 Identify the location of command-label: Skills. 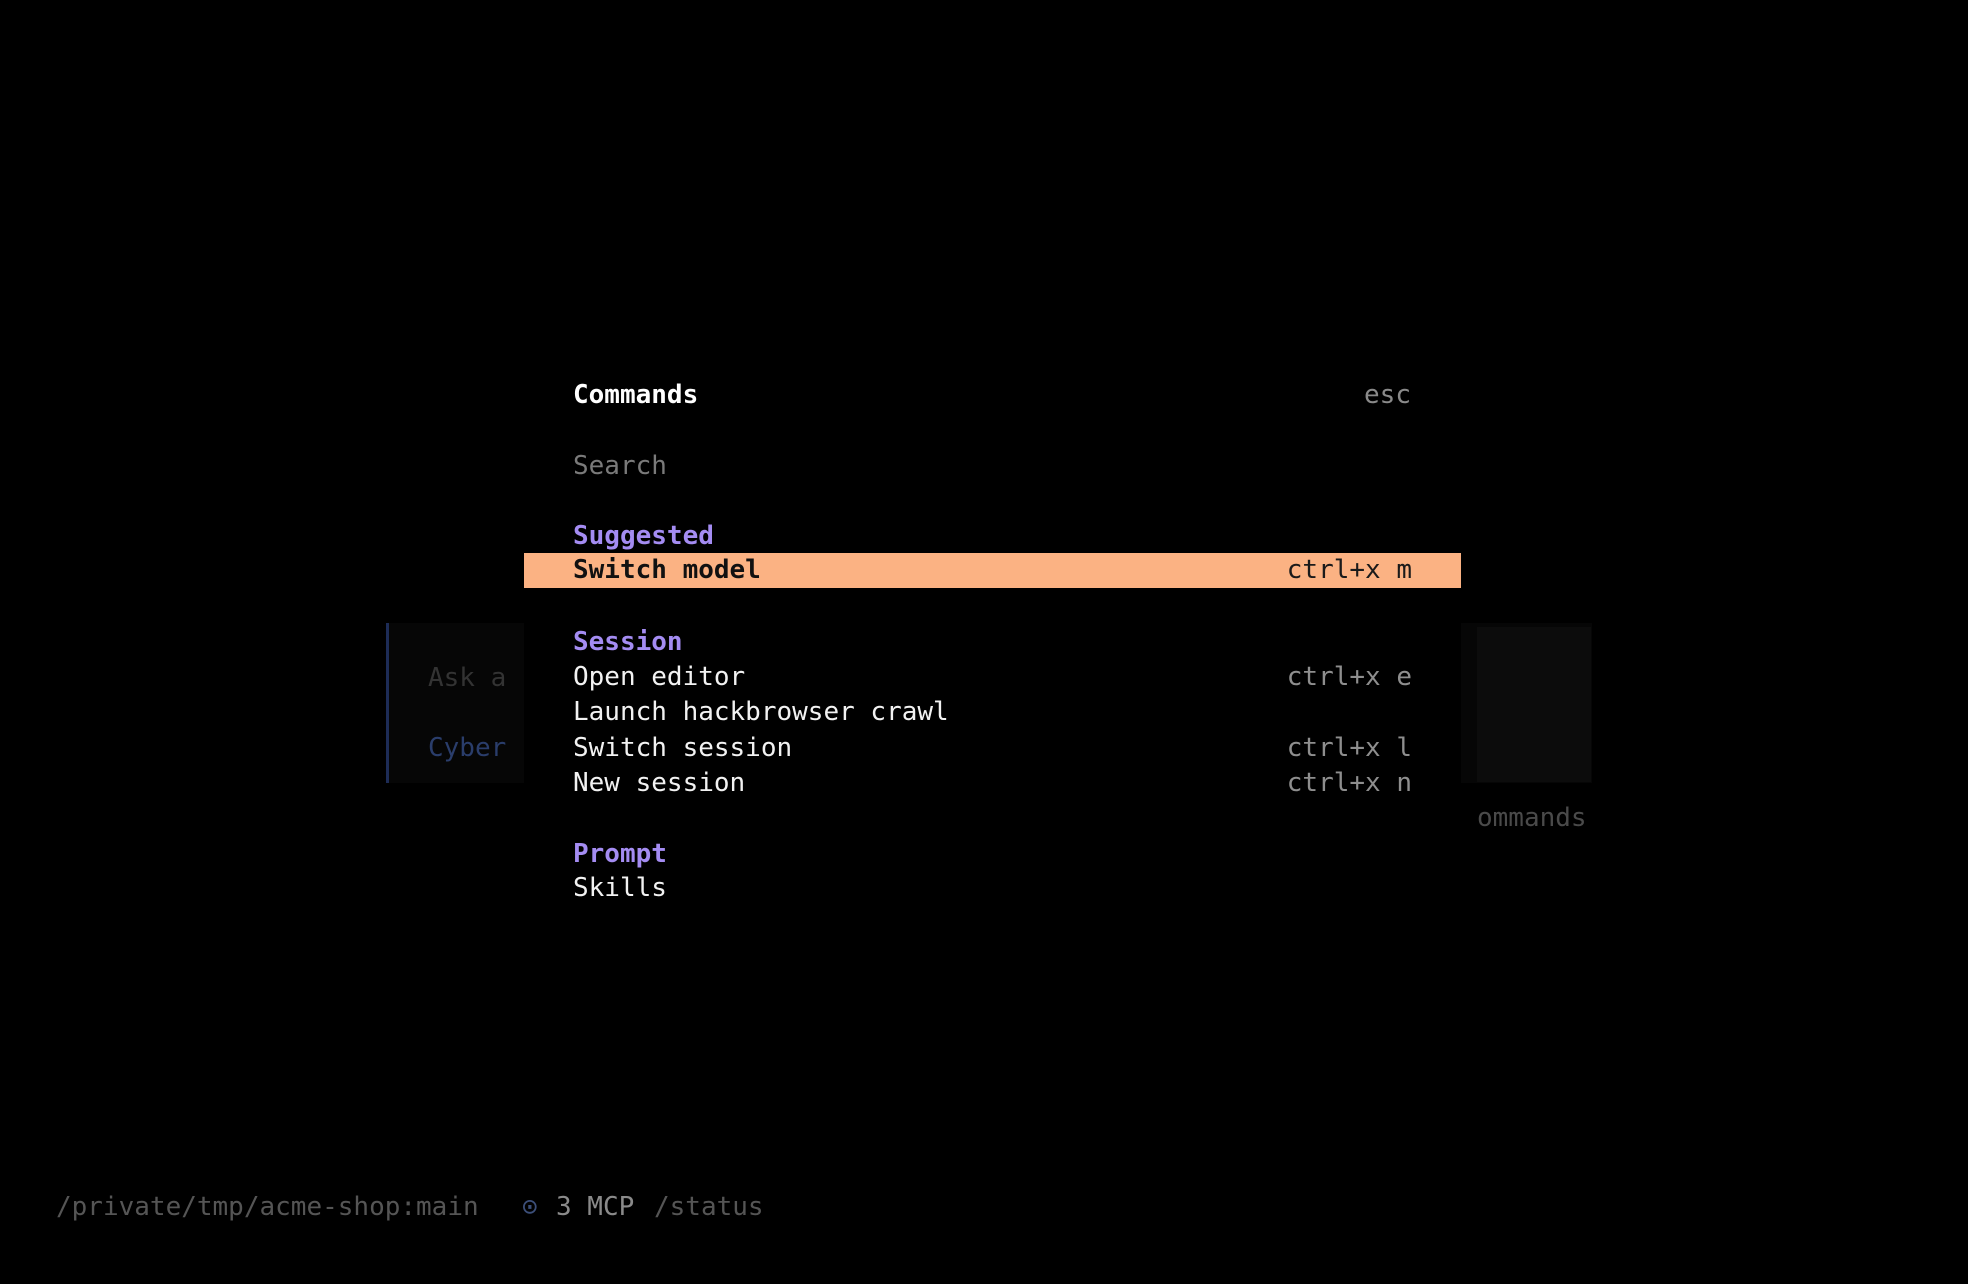
(620, 888).